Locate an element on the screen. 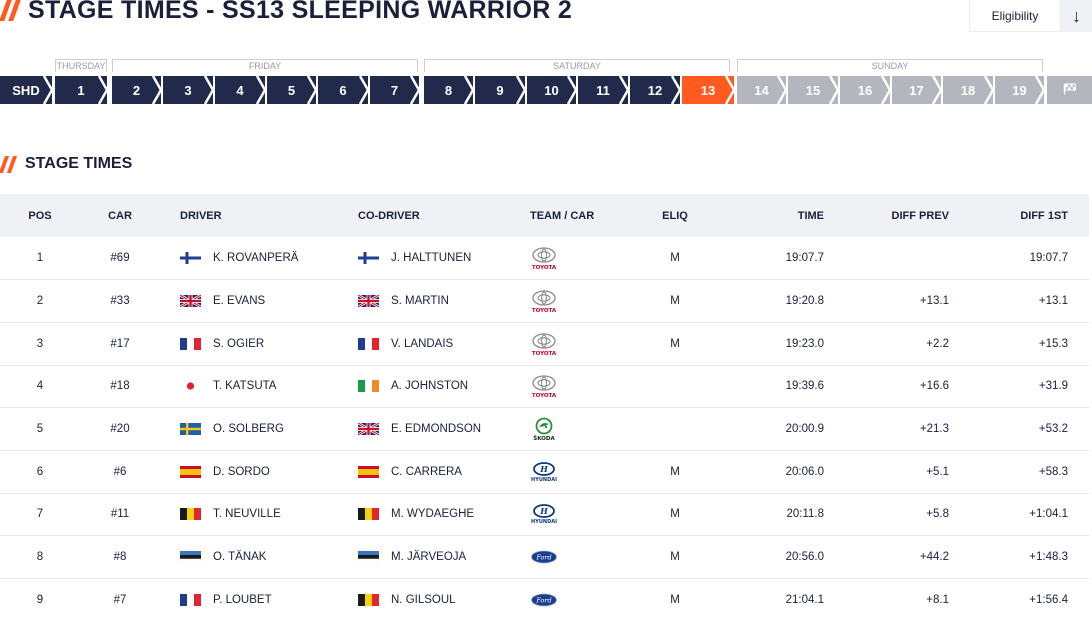  cell-team: H HYUNDAI is located at coordinates (580, 472).